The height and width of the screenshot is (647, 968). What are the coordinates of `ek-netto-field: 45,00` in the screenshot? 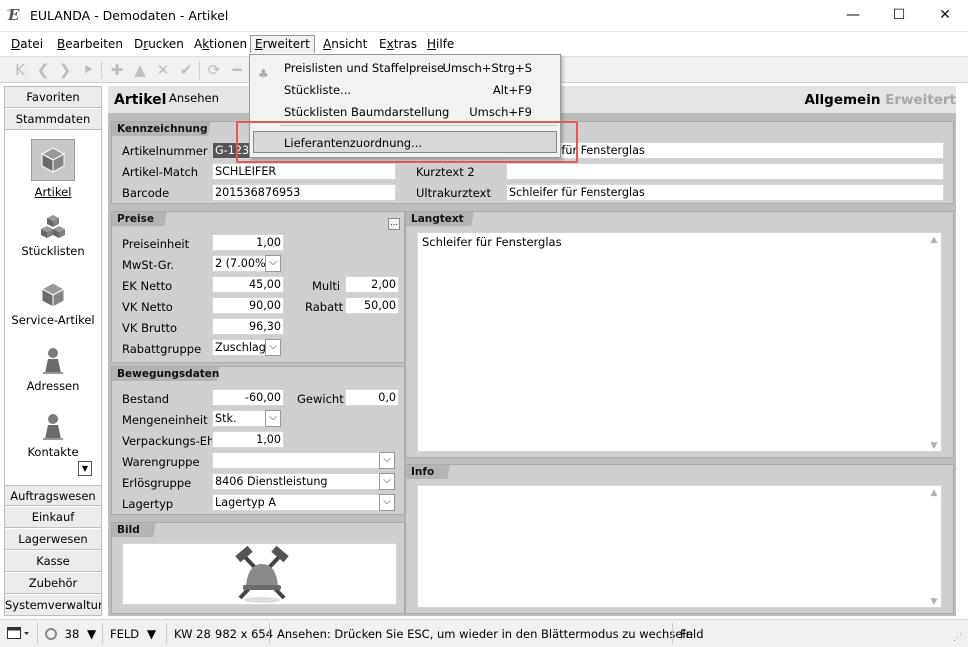 It's located at (248, 284).